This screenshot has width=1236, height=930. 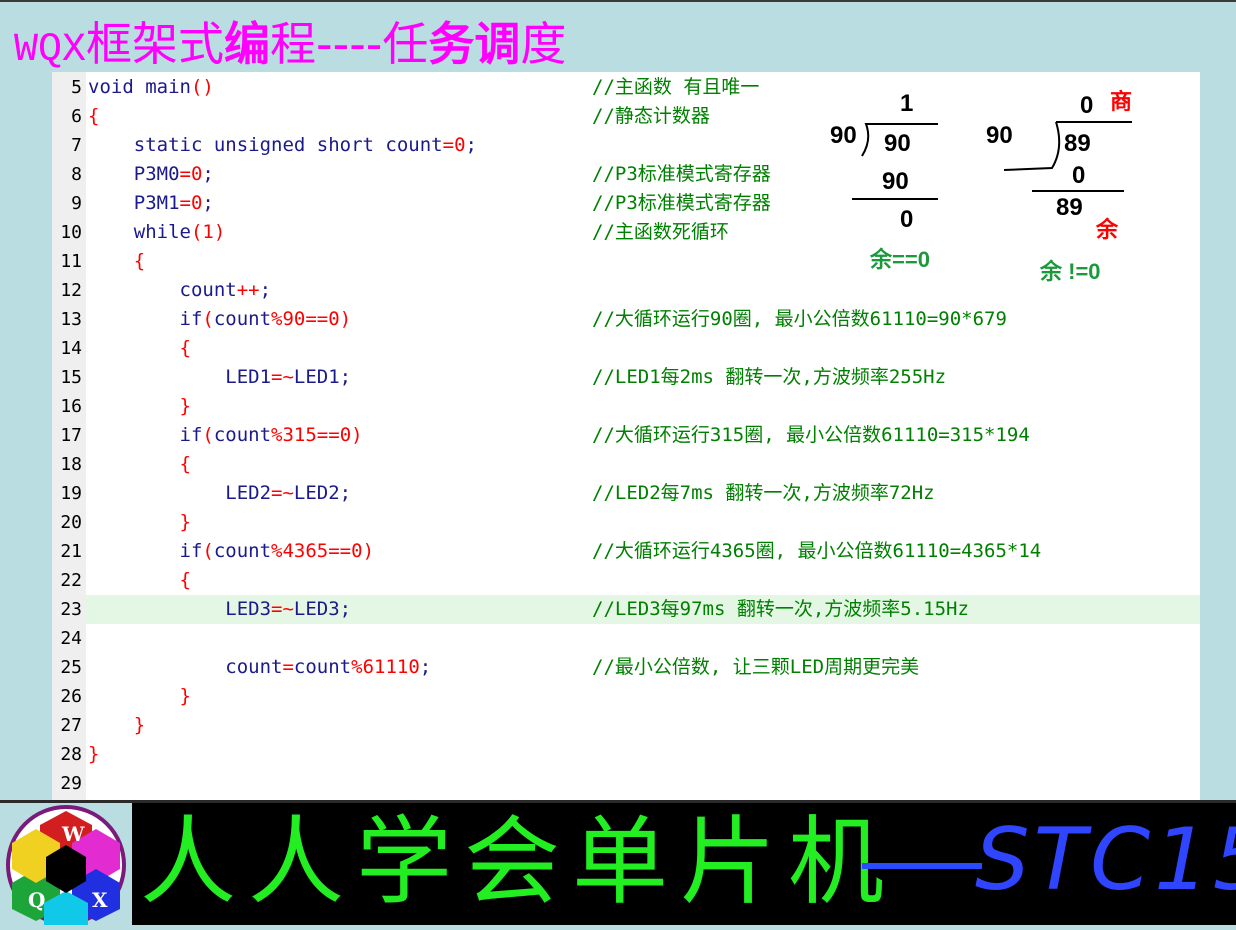 I want to click on div1-remainder: 0, so click(x=907, y=219).